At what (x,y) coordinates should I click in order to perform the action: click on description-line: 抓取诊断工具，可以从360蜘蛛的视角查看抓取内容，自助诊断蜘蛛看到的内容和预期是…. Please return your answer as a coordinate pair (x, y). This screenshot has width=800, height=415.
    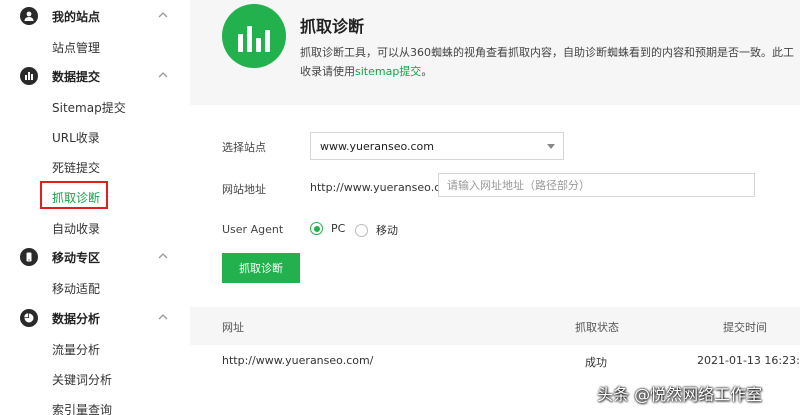
    Looking at the image, I should click on (547, 52).